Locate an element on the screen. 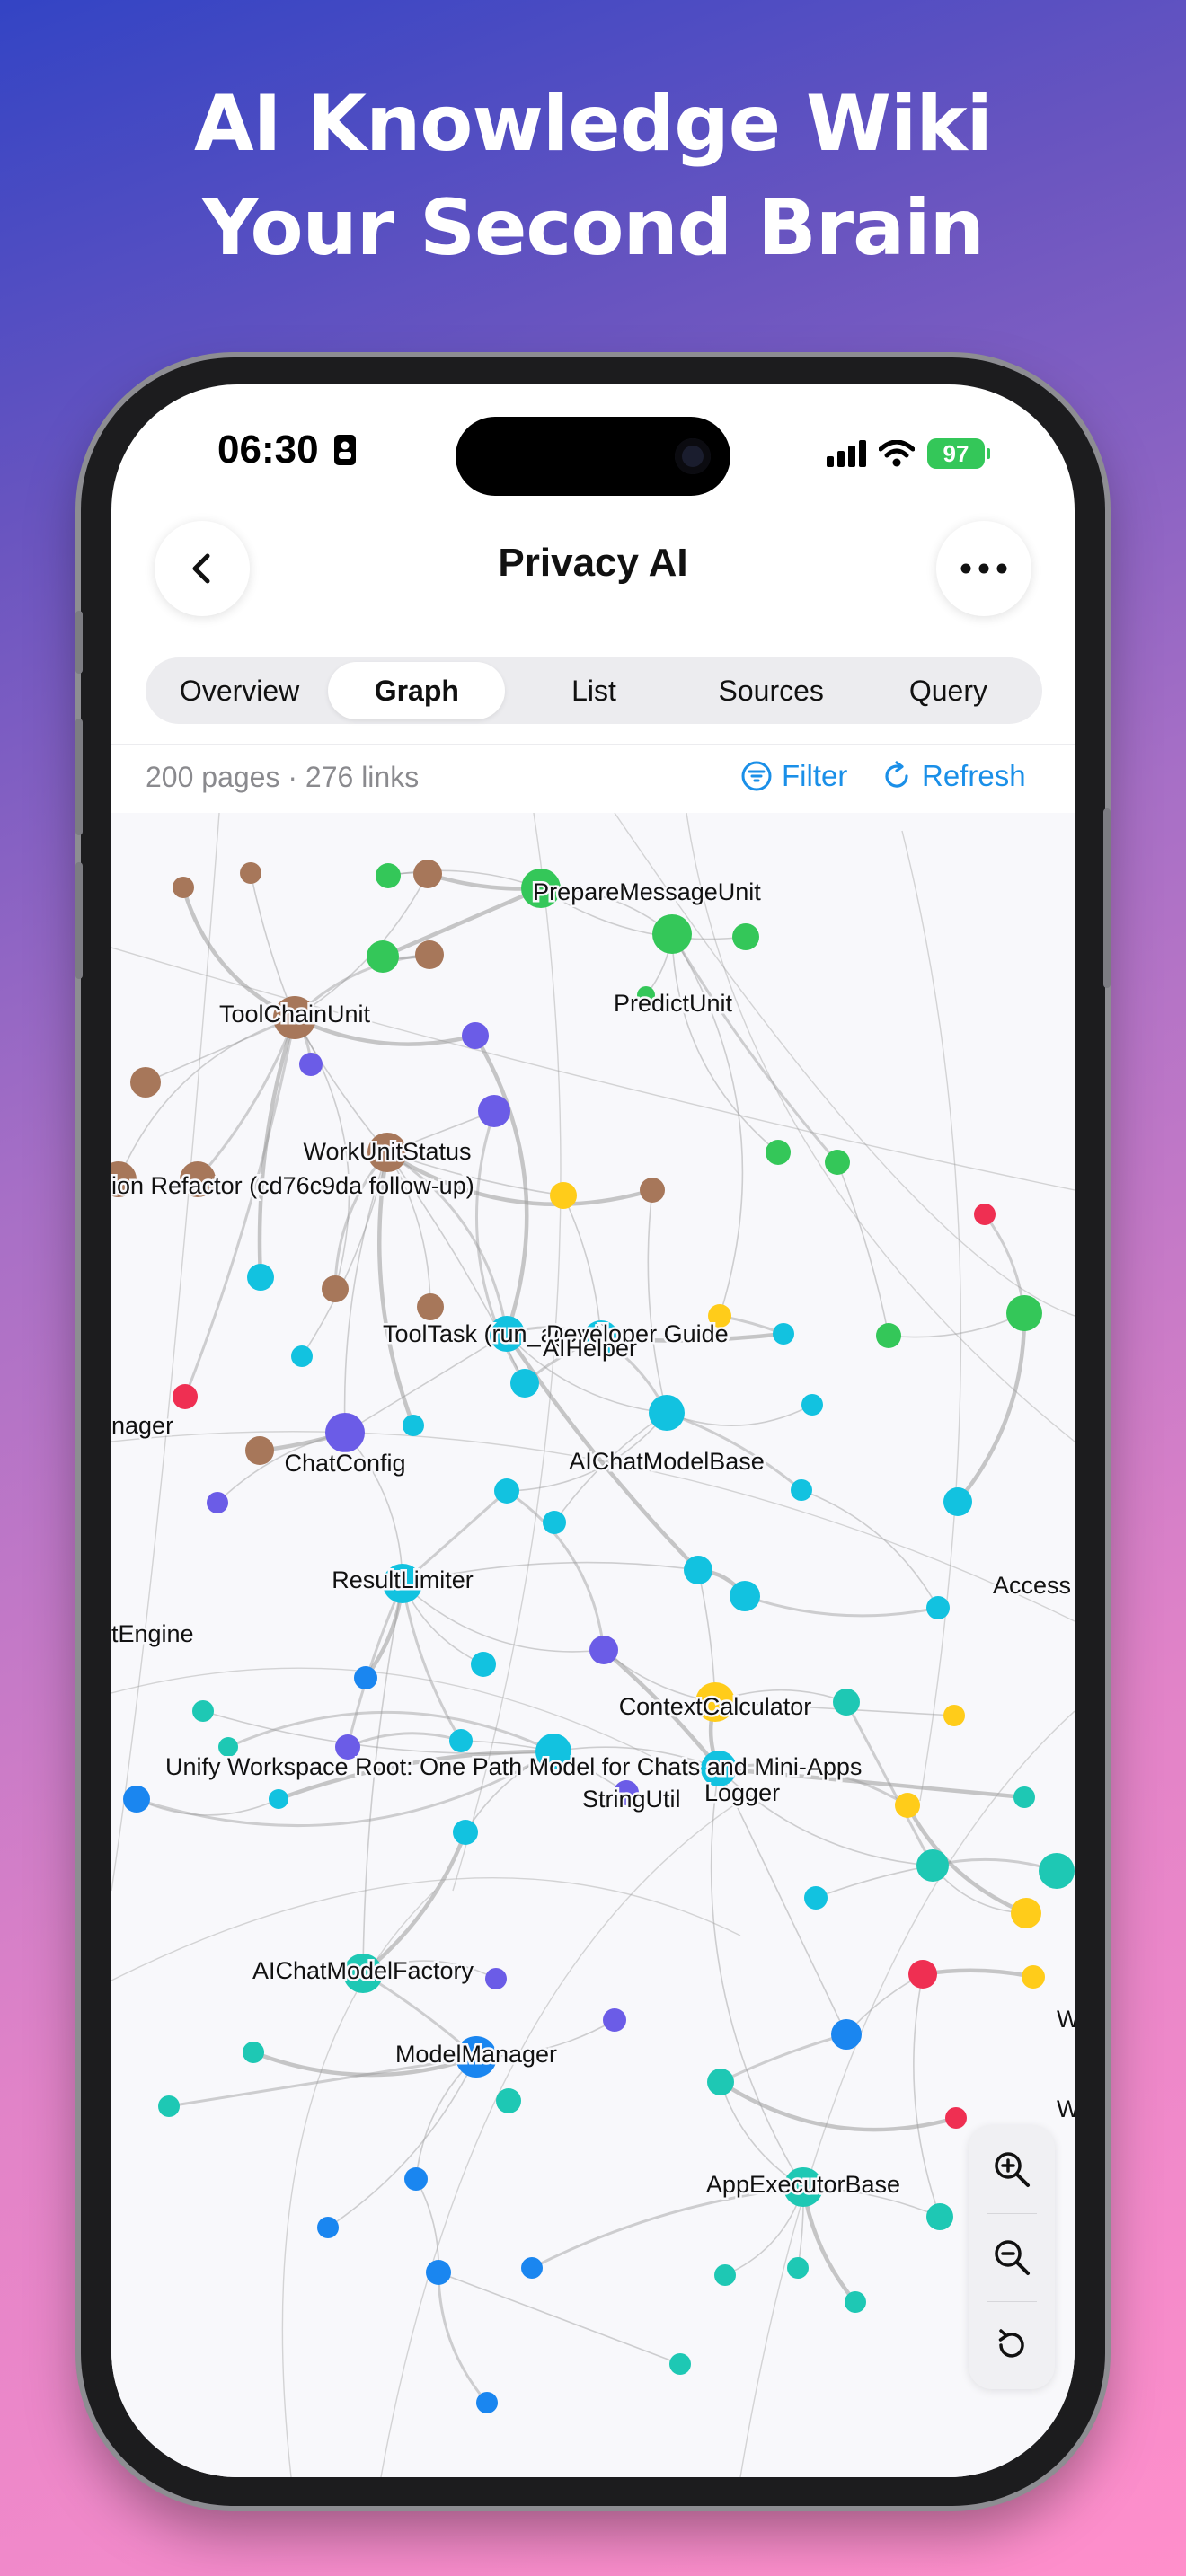 The height and width of the screenshot is (2576, 1186). more-button is located at coordinates (983, 568).